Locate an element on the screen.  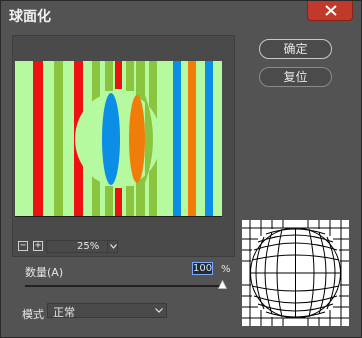
title-bar: 球面化 is located at coordinates (181, 15).